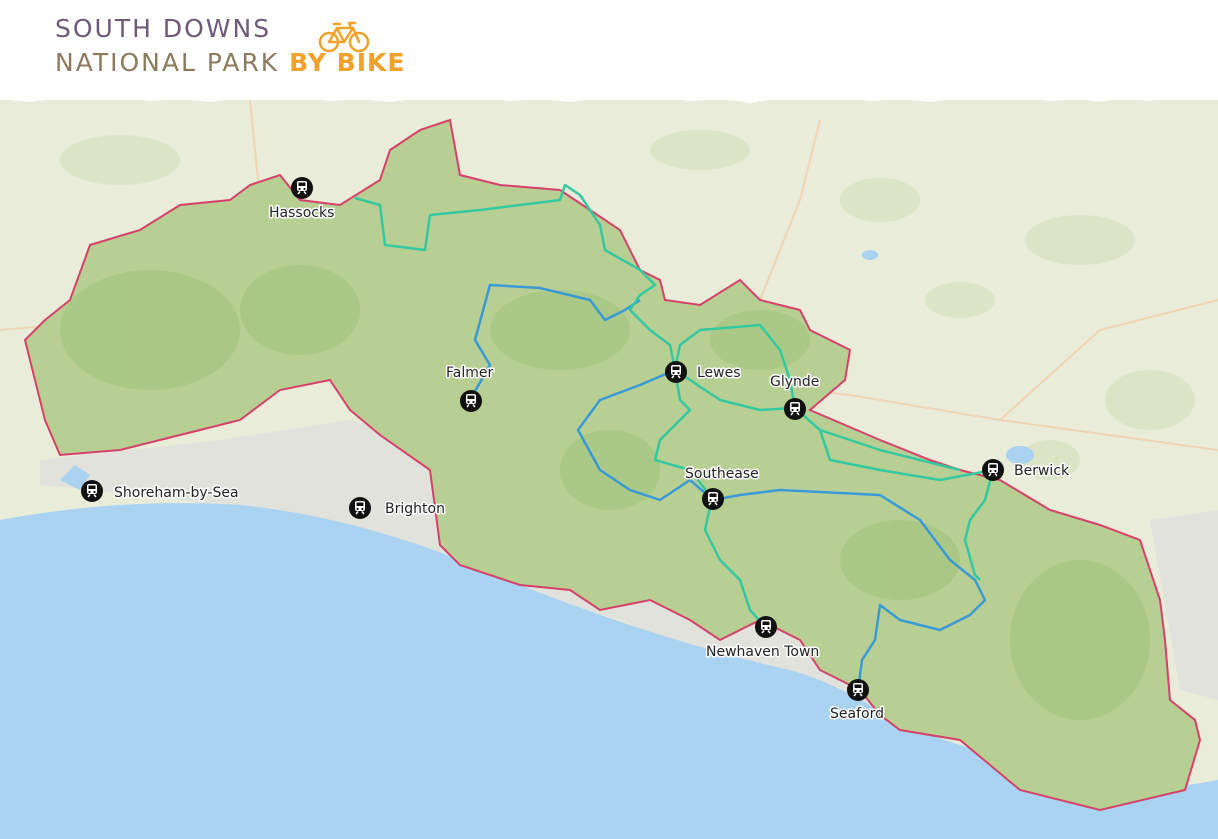 The width and height of the screenshot is (1218, 839). Describe the element at coordinates (415, 509) in the screenshot. I see `station-label: Brighton` at that location.